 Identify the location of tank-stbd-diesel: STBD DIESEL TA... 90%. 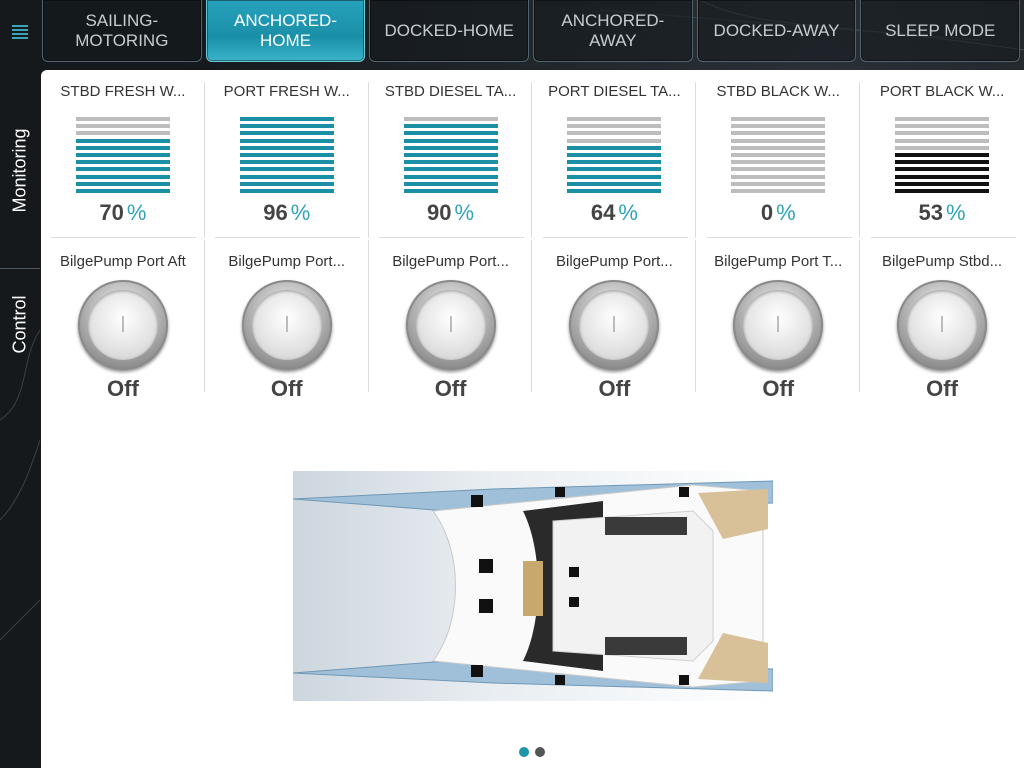
(451, 154).